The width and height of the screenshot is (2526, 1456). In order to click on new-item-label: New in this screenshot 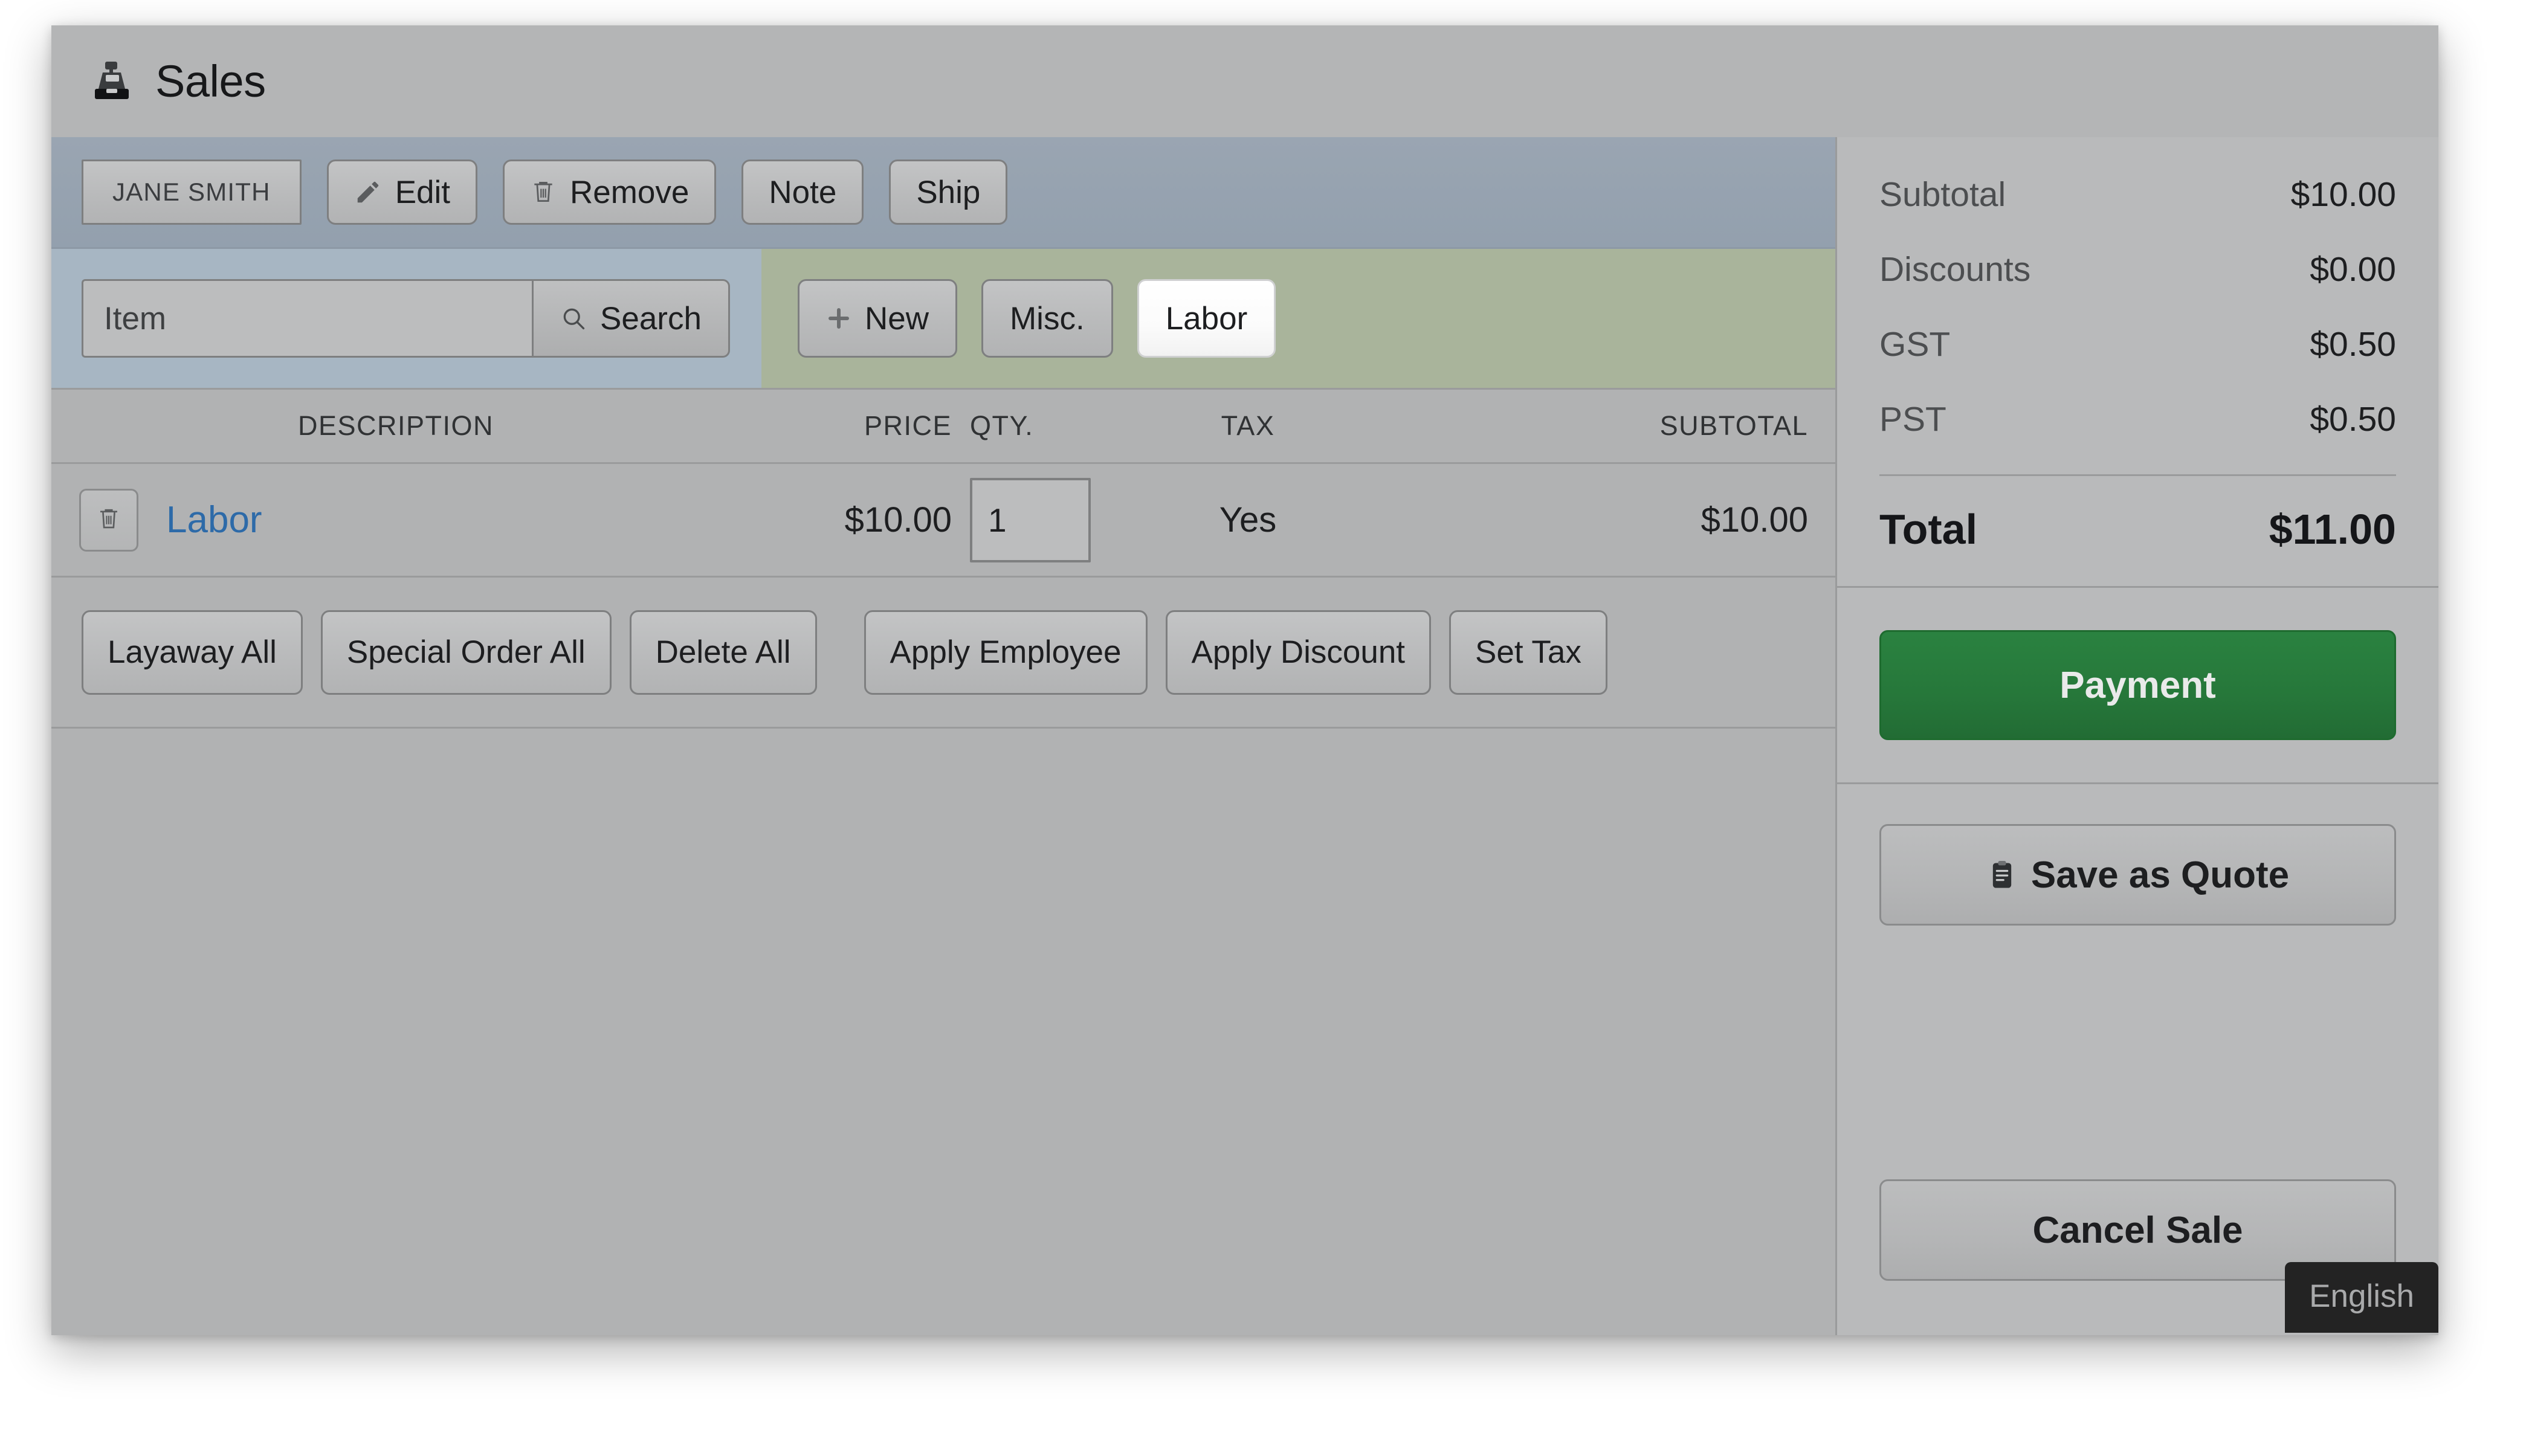, I will do `click(897, 318)`.